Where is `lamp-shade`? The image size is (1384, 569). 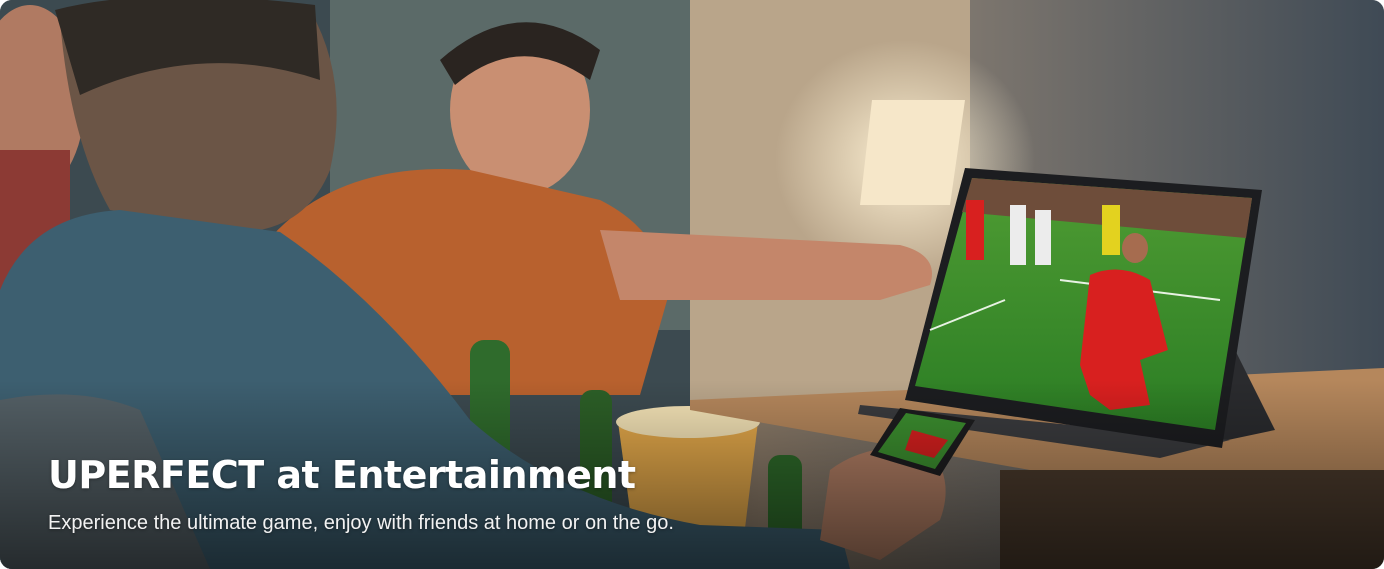
lamp-shade is located at coordinates (912, 152).